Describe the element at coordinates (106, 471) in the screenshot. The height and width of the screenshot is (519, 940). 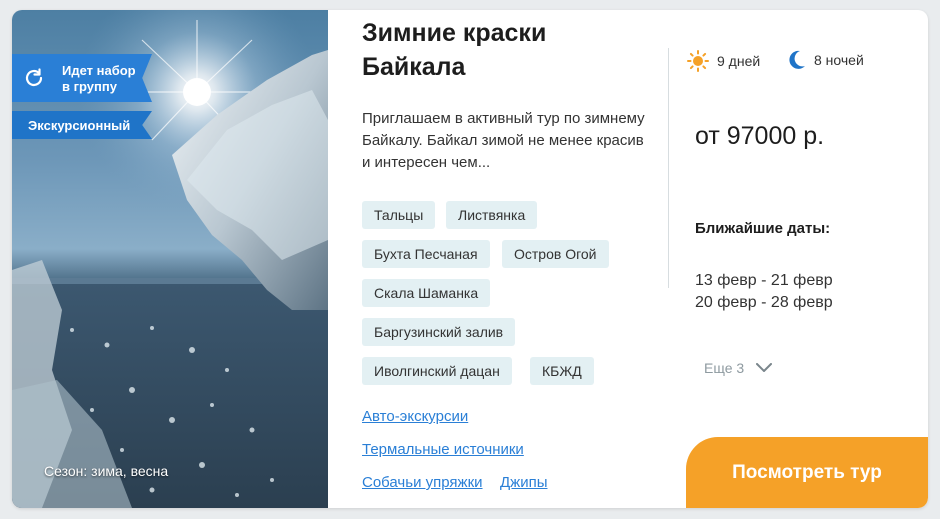
I see `season-label: Сезон: зима, весна` at that location.